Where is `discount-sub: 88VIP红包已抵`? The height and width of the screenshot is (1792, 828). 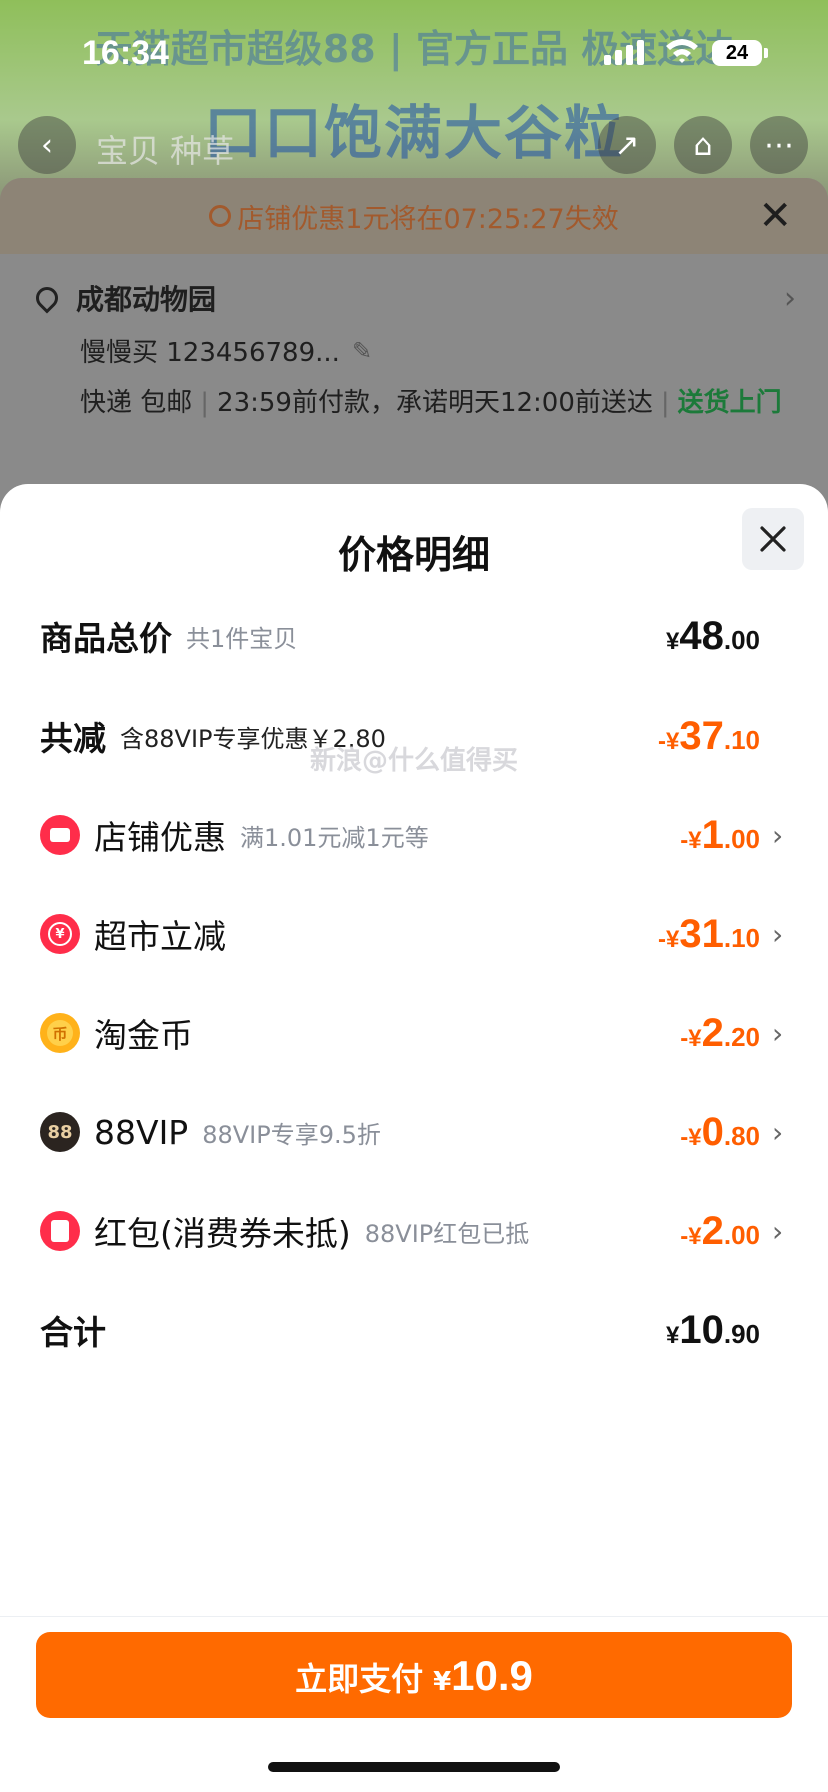
discount-sub: 88VIP红包已抵 is located at coordinates (447, 1233).